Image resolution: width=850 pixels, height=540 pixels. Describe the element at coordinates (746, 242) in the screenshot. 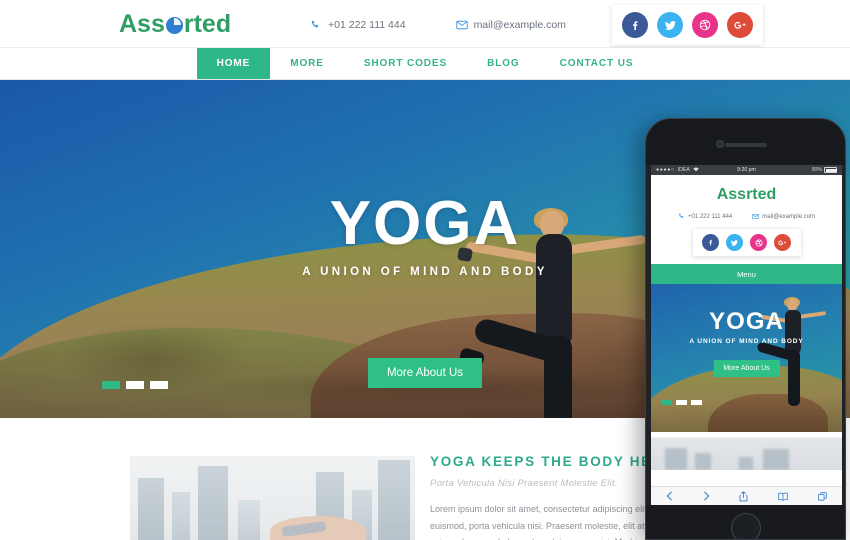

I see `phone-social-card` at that location.